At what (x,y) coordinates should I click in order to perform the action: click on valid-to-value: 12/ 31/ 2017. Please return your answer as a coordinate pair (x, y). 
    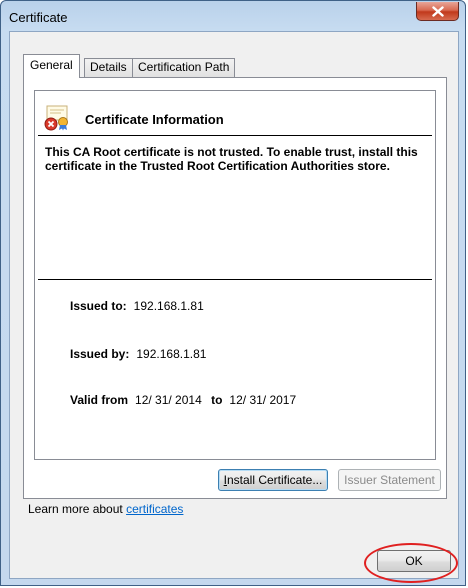
    Looking at the image, I should click on (263, 400).